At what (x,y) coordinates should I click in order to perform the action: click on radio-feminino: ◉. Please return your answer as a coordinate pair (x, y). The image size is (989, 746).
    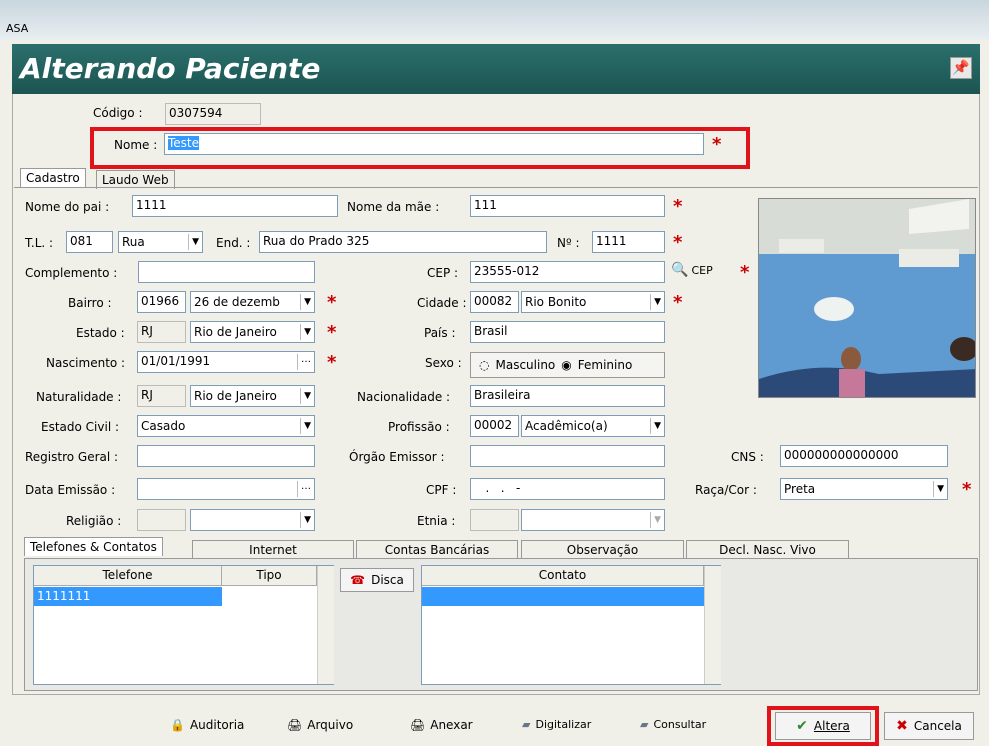
    Looking at the image, I should click on (566, 365).